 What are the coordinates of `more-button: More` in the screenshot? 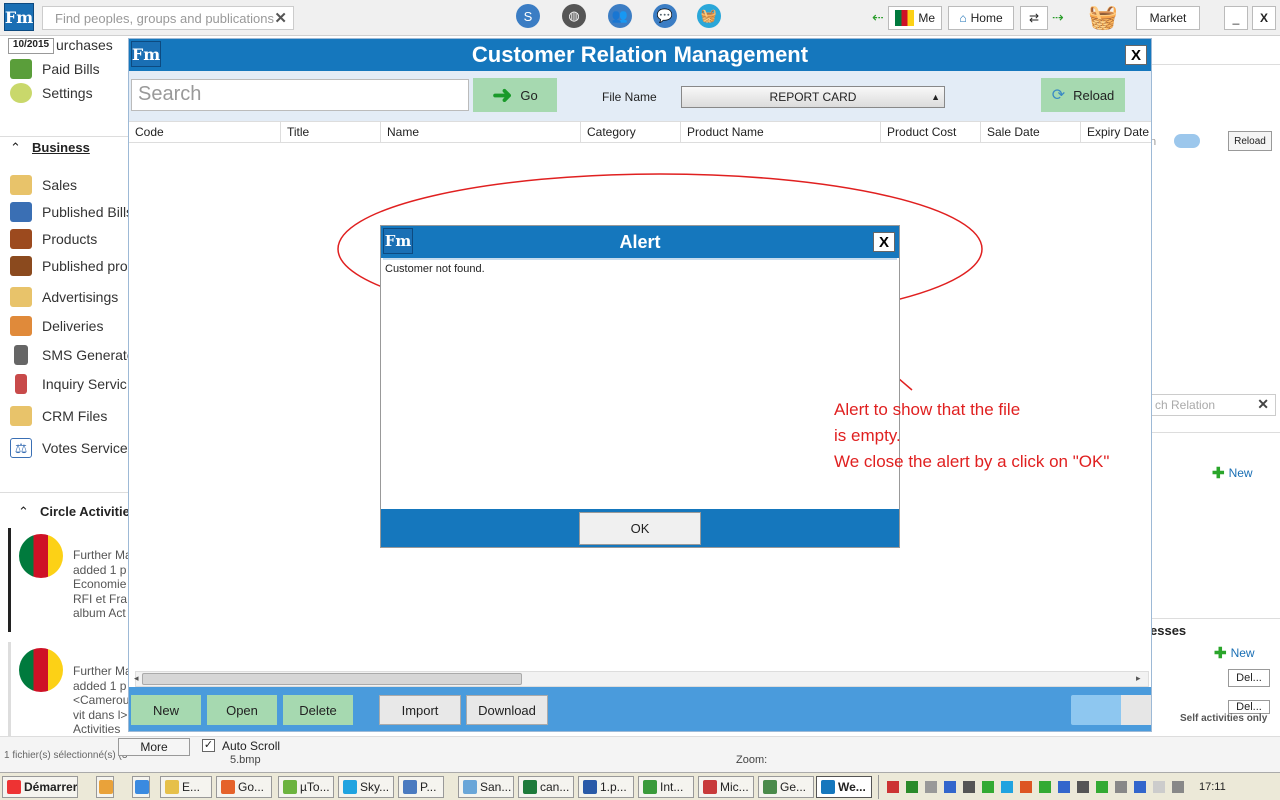 It's located at (154, 747).